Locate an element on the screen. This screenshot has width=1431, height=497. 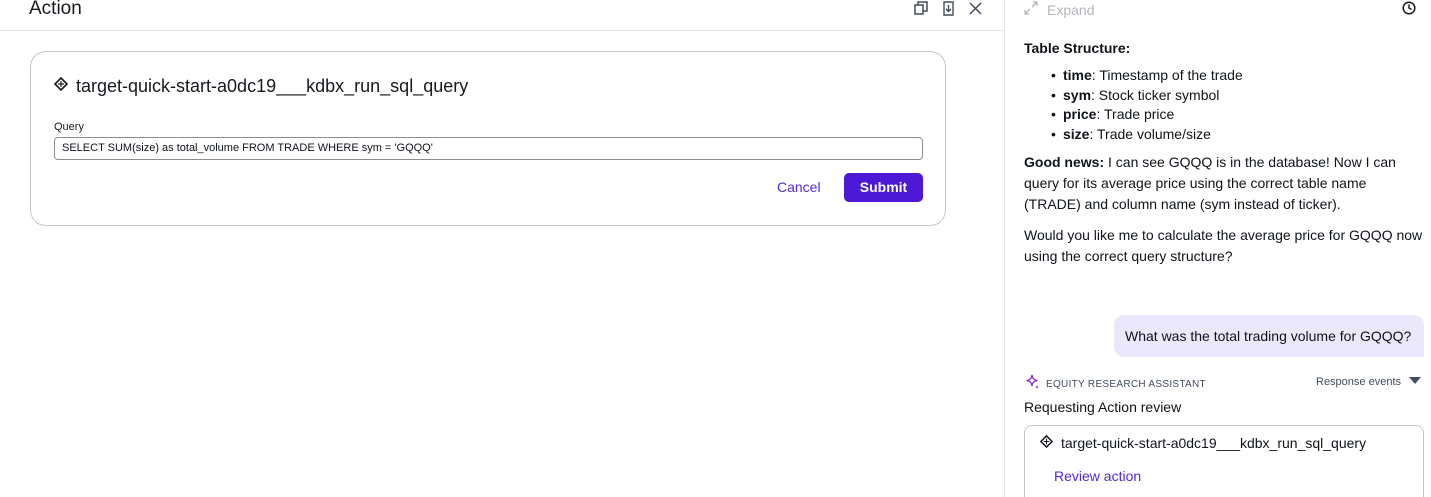
assistant-header: EQUITY RESEARCH ASSISTANT is located at coordinates (1115, 384).